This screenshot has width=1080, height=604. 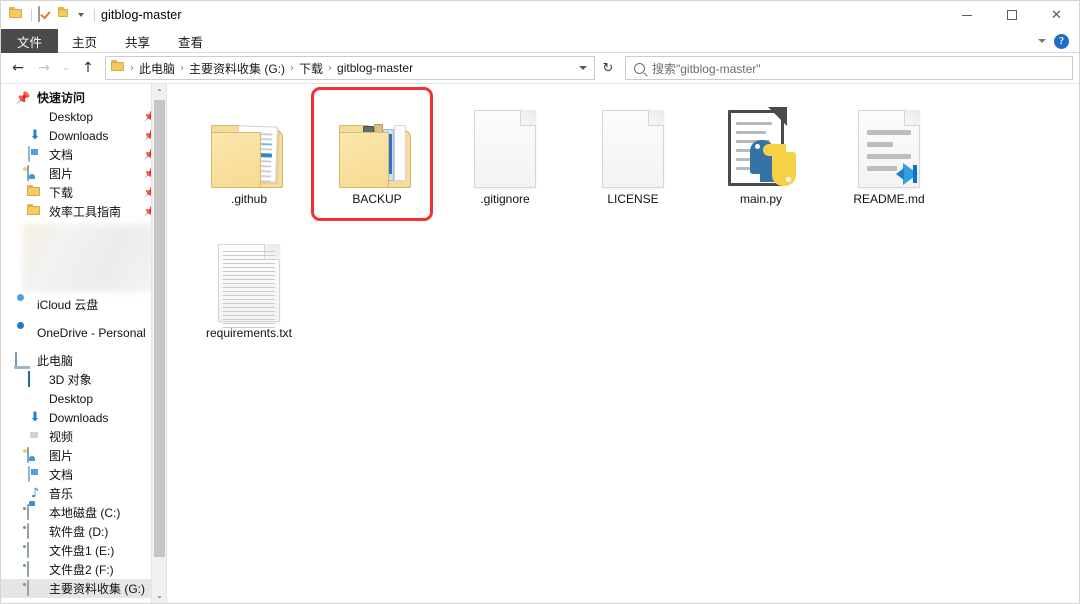 I want to click on minimize-button, so click(x=966, y=15).